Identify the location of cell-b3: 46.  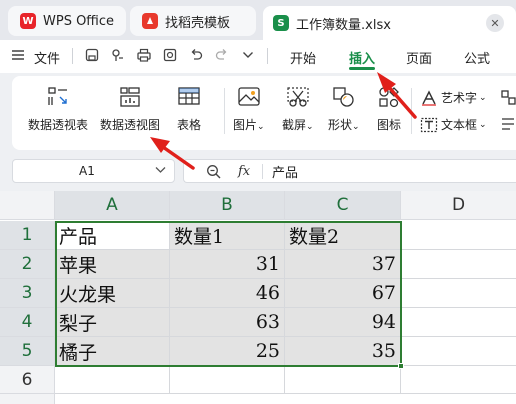
(227, 293).